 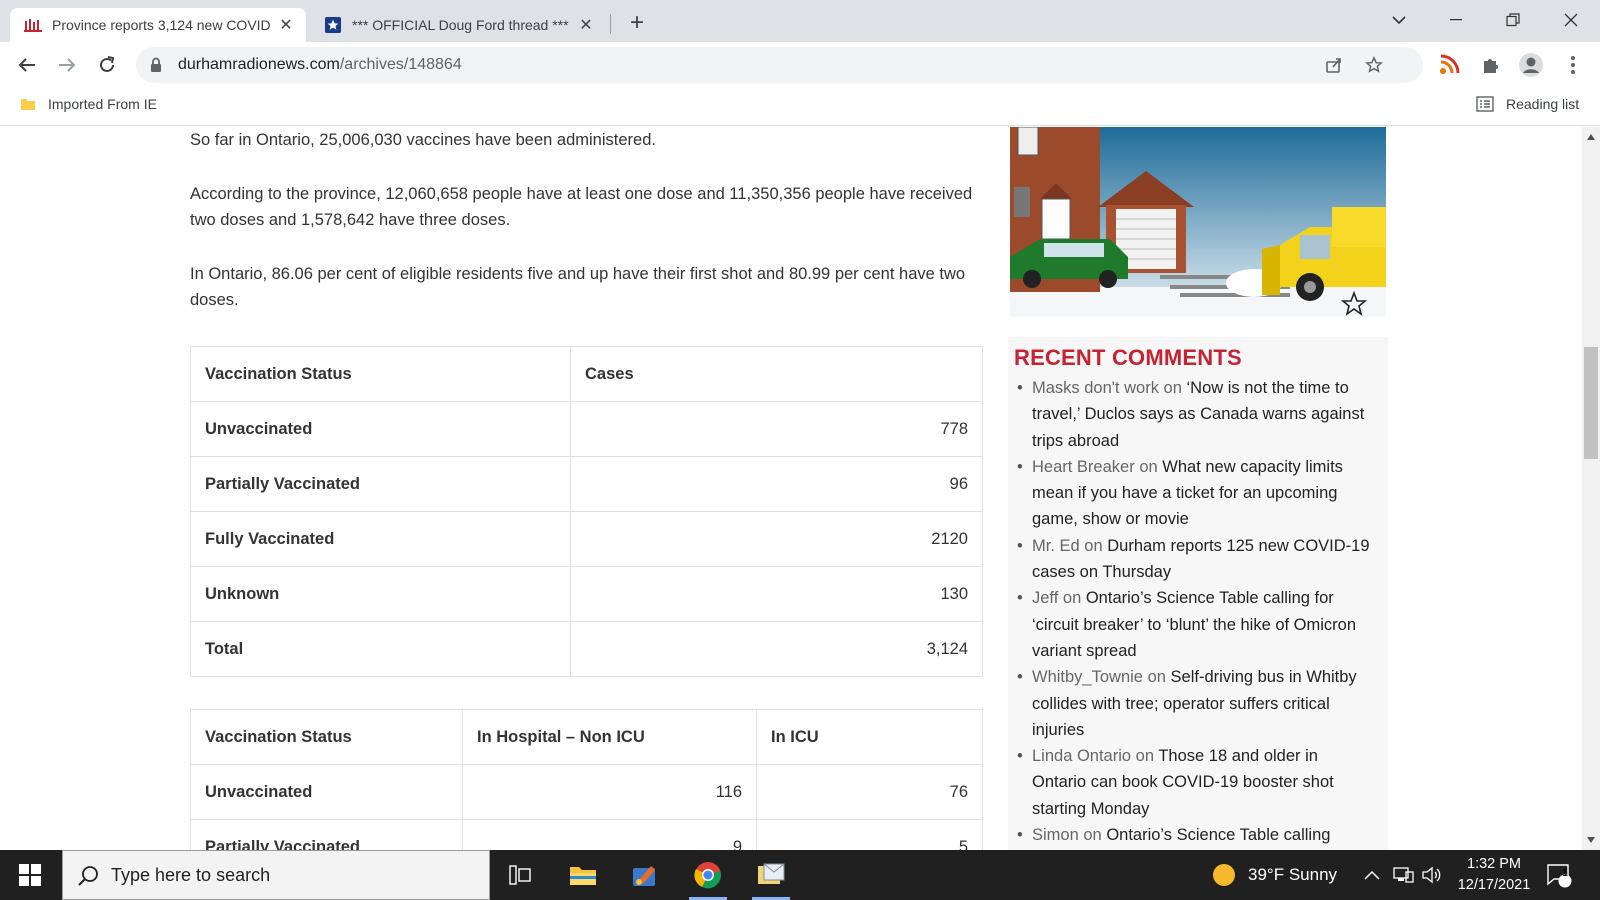 I want to click on comment-post-link: Ontario’s Science Table calling, so click(x=1218, y=835).